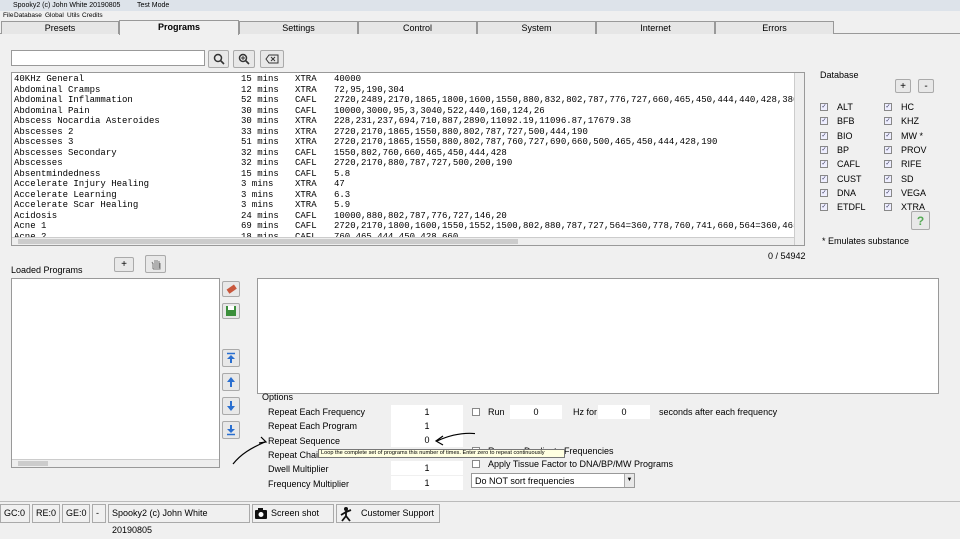  What do you see at coordinates (427, 412) in the screenshot?
I see `repeat-each-frequency-field: 1` at bounding box center [427, 412].